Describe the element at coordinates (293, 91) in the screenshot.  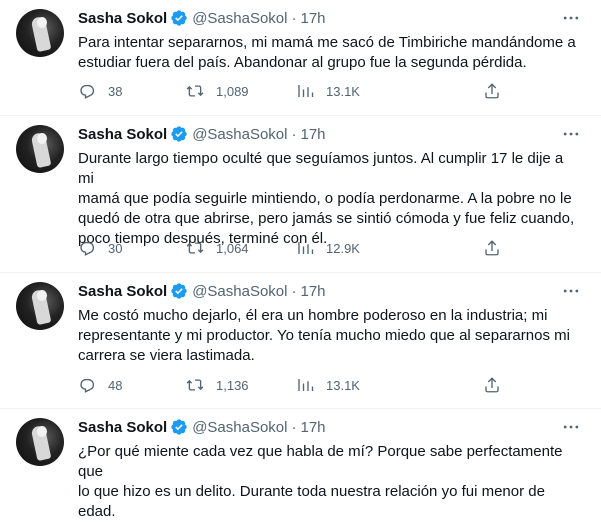
I see `tweet-actions: 38 1,089 13.1K` at that location.